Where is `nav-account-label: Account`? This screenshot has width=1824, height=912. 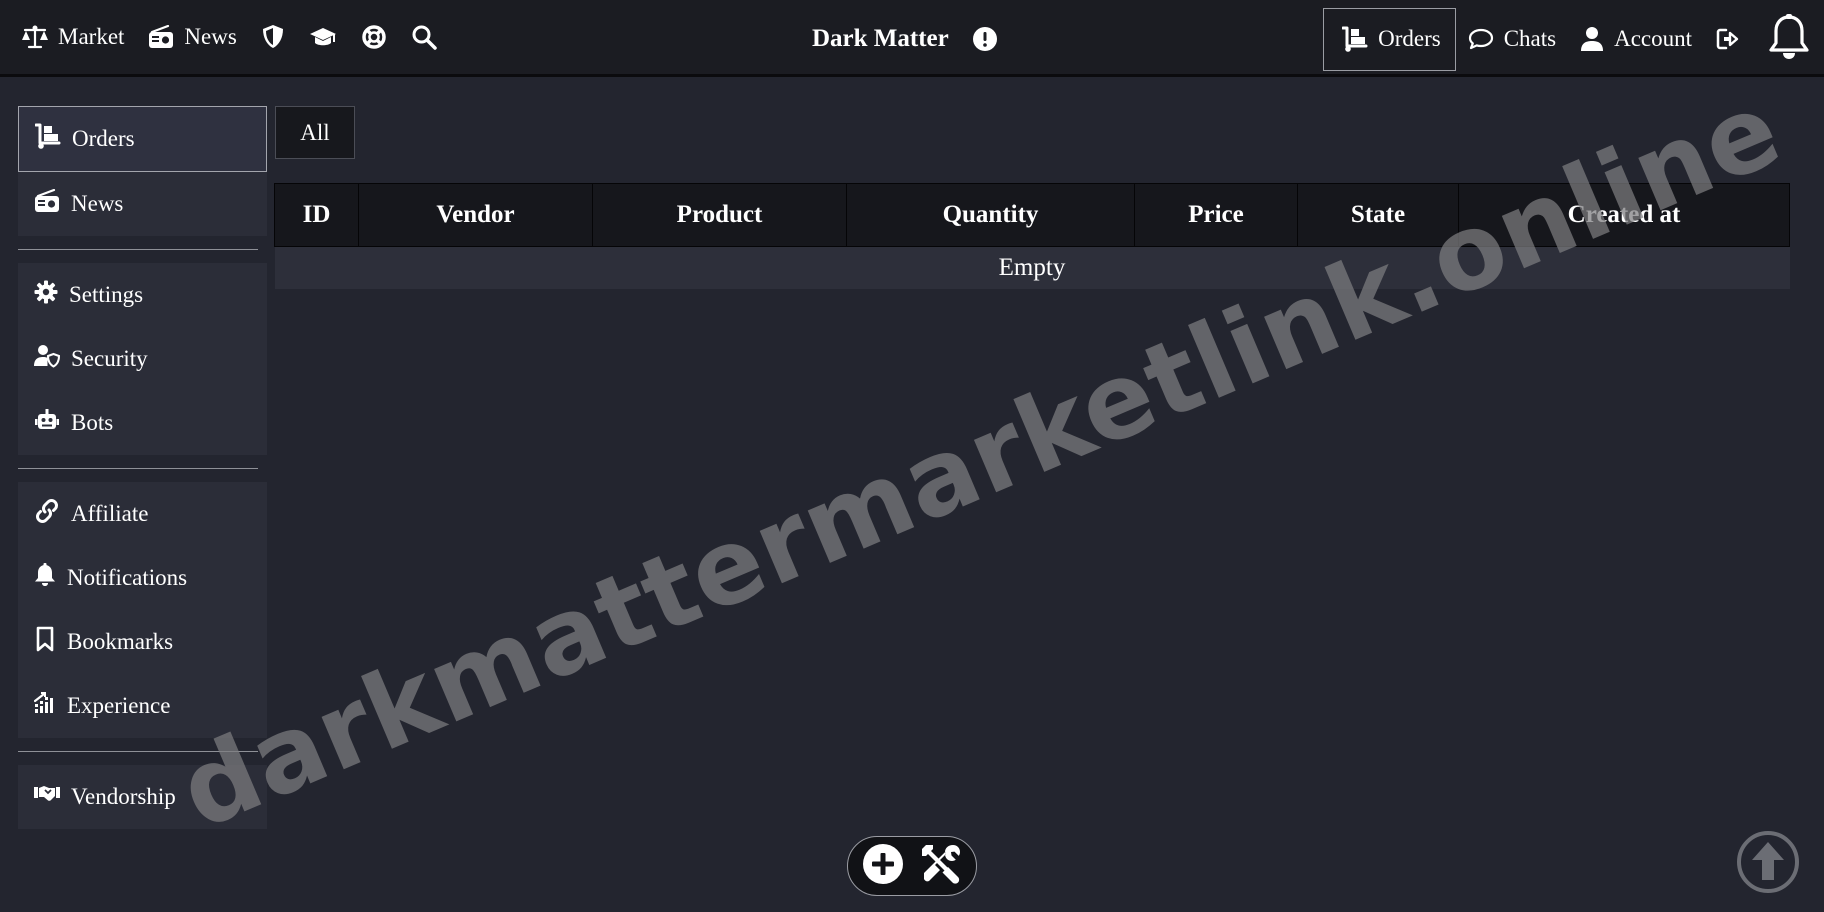 nav-account-label: Account is located at coordinates (1653, 38).